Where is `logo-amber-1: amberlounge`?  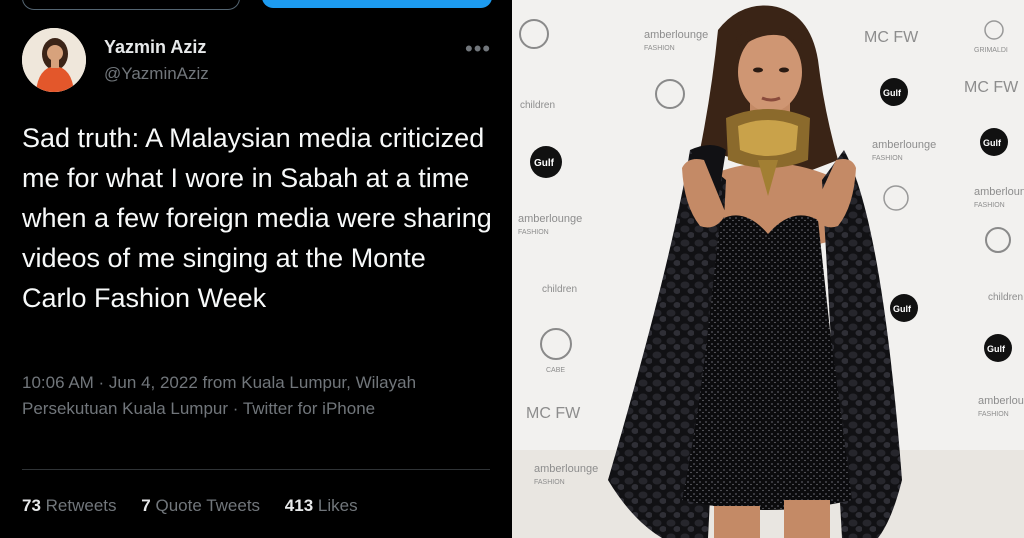 logo-amber-1: amberlounge is located at coordinates (676, 35).